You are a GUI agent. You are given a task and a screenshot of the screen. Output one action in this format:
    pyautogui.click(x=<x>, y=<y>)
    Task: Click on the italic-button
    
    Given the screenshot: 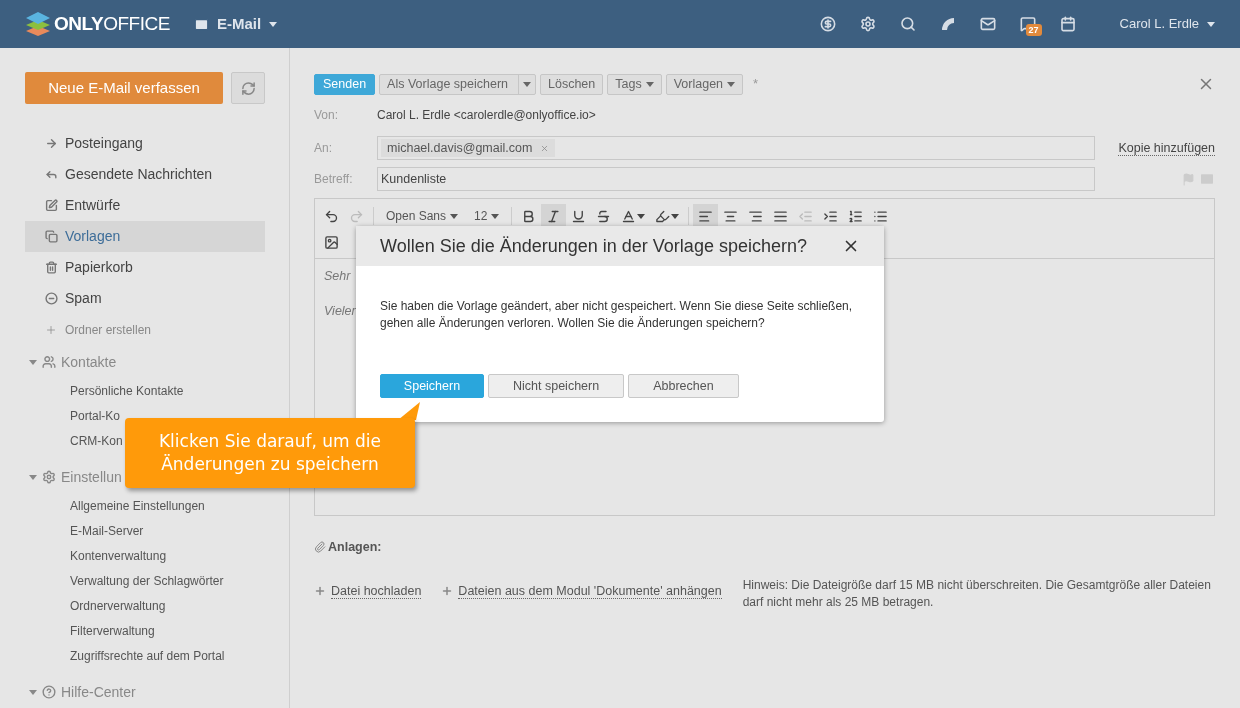 What is the action you would take?
    pyautogui.click(x=554, y=216)
    